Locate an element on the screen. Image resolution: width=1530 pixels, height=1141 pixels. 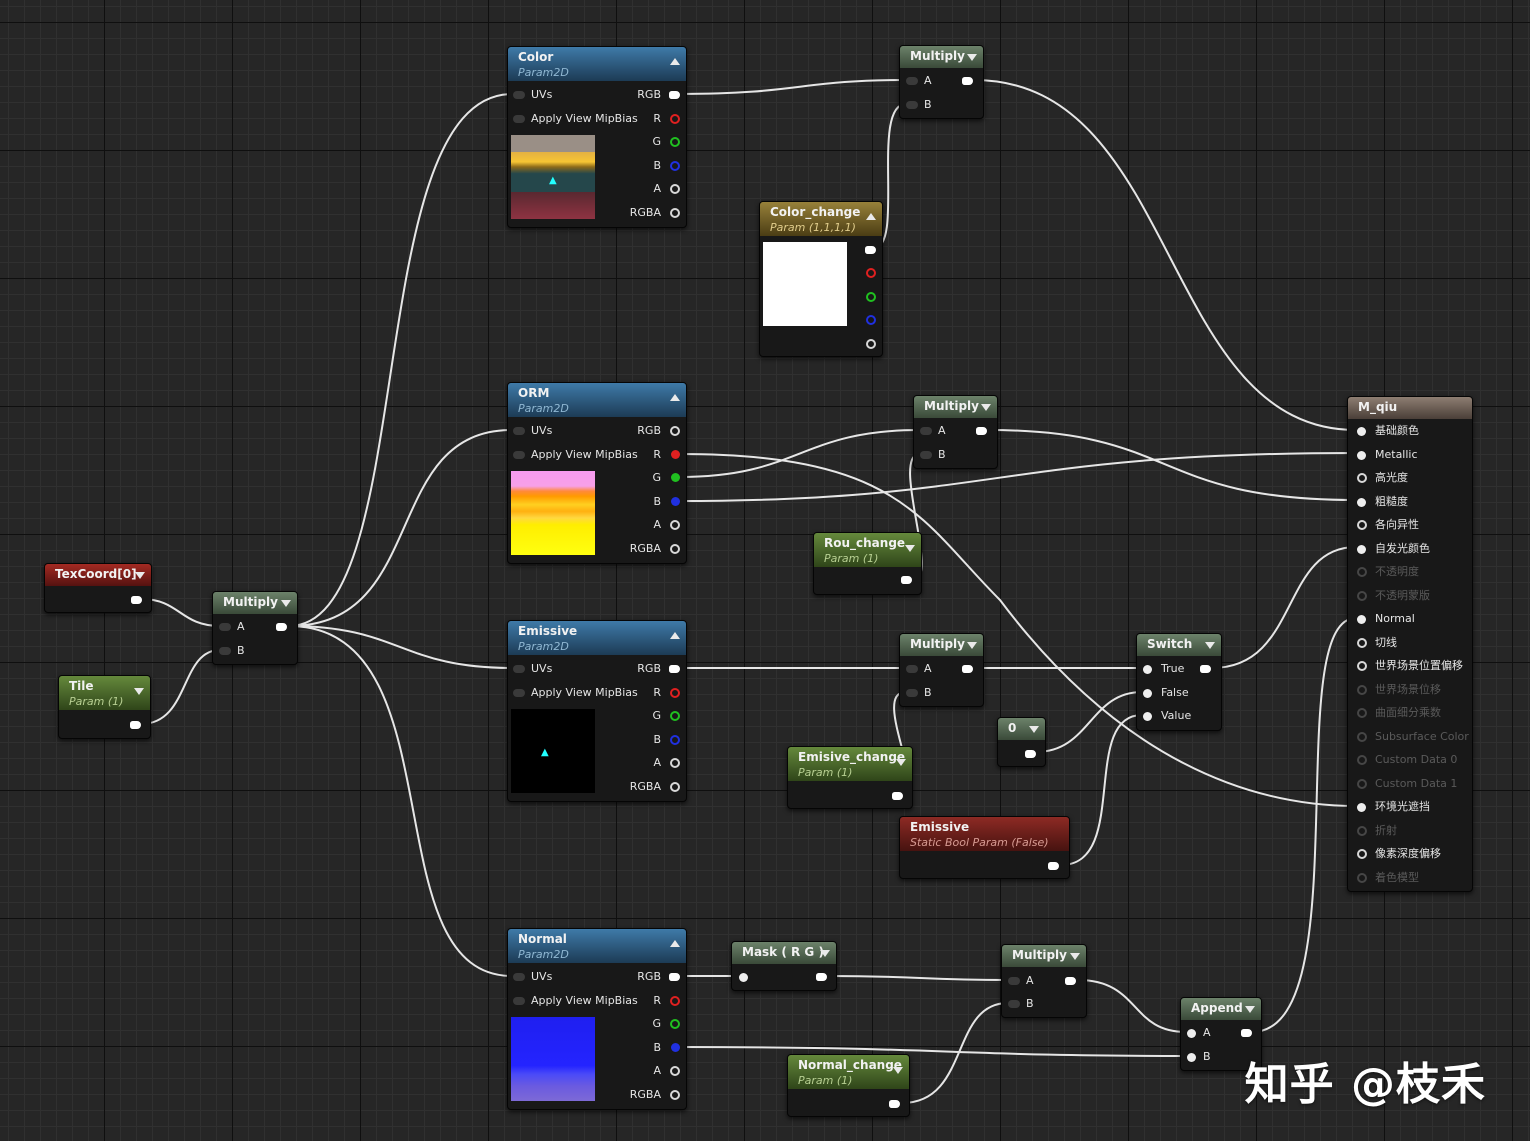
constant-zero-node: 0 is located at coordinates (1021, 742).